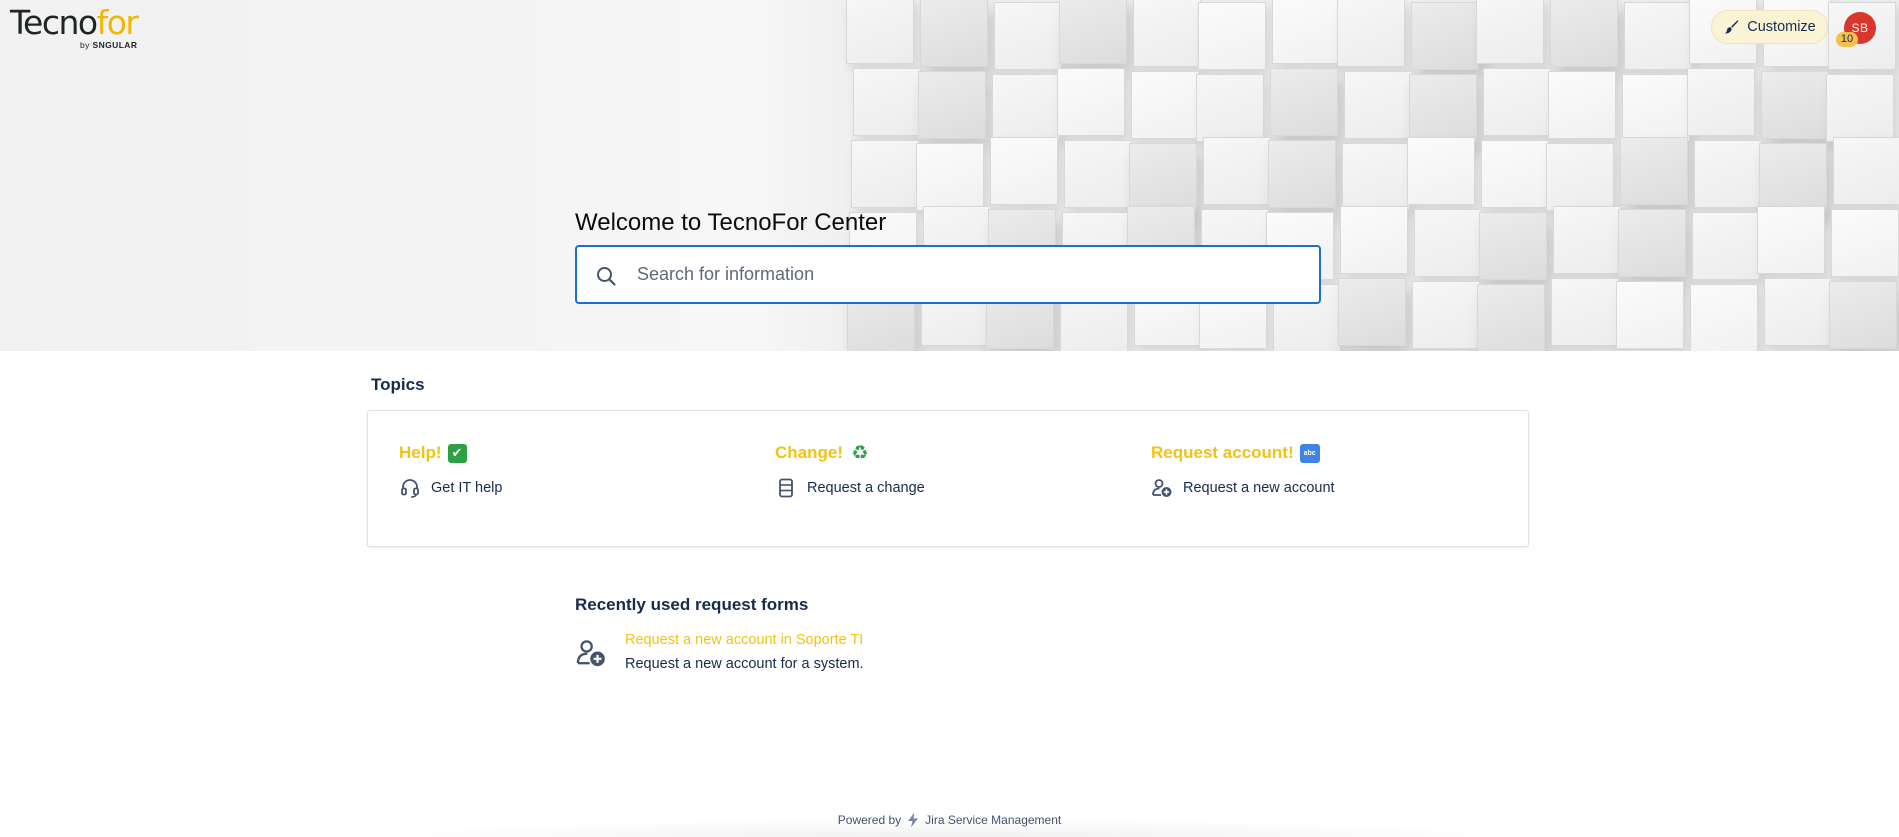 This screenshot has height=837, width=1899. I want to click on logo-wordmark: Tecnofor, so click(74, 22).